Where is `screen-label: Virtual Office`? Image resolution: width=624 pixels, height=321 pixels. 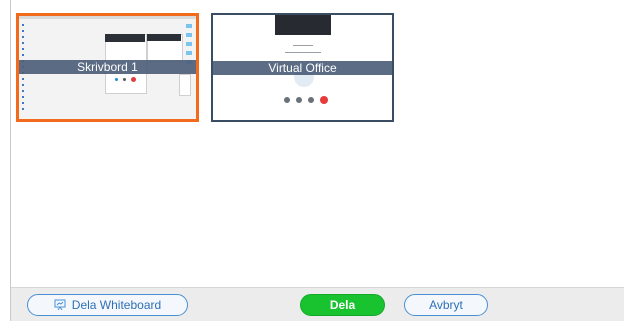
screen-label: Virtual Office is located at coordinates (302, 68).